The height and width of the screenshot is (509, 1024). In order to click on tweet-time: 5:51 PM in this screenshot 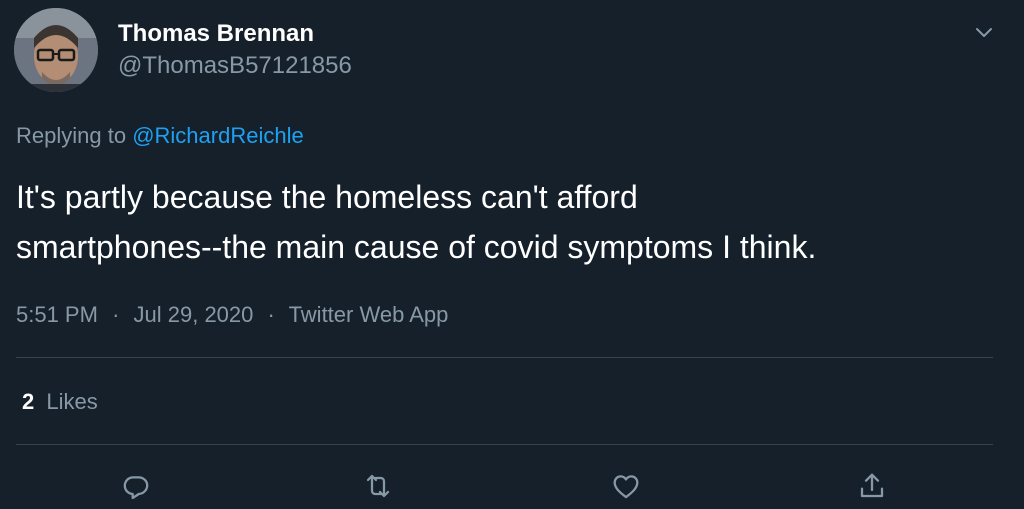, I will do `click(57, 314)`.